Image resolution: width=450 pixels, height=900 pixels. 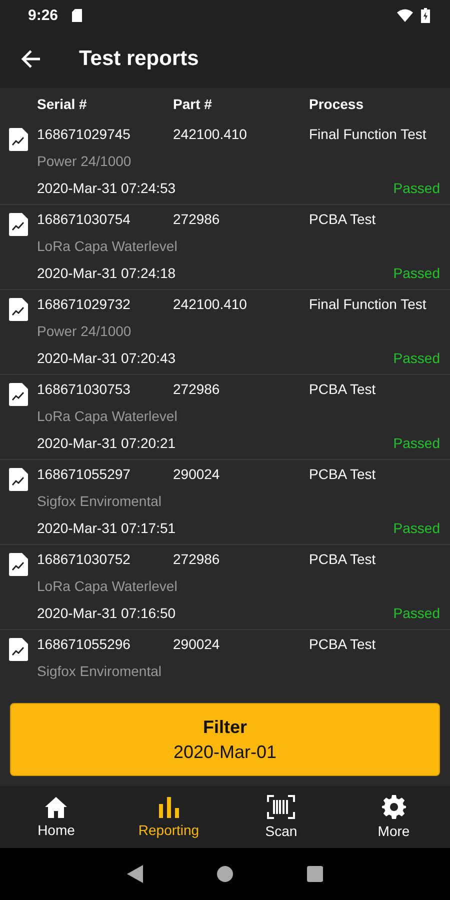 I want to click on column-header: Serial #, so click(x=62, y=104).